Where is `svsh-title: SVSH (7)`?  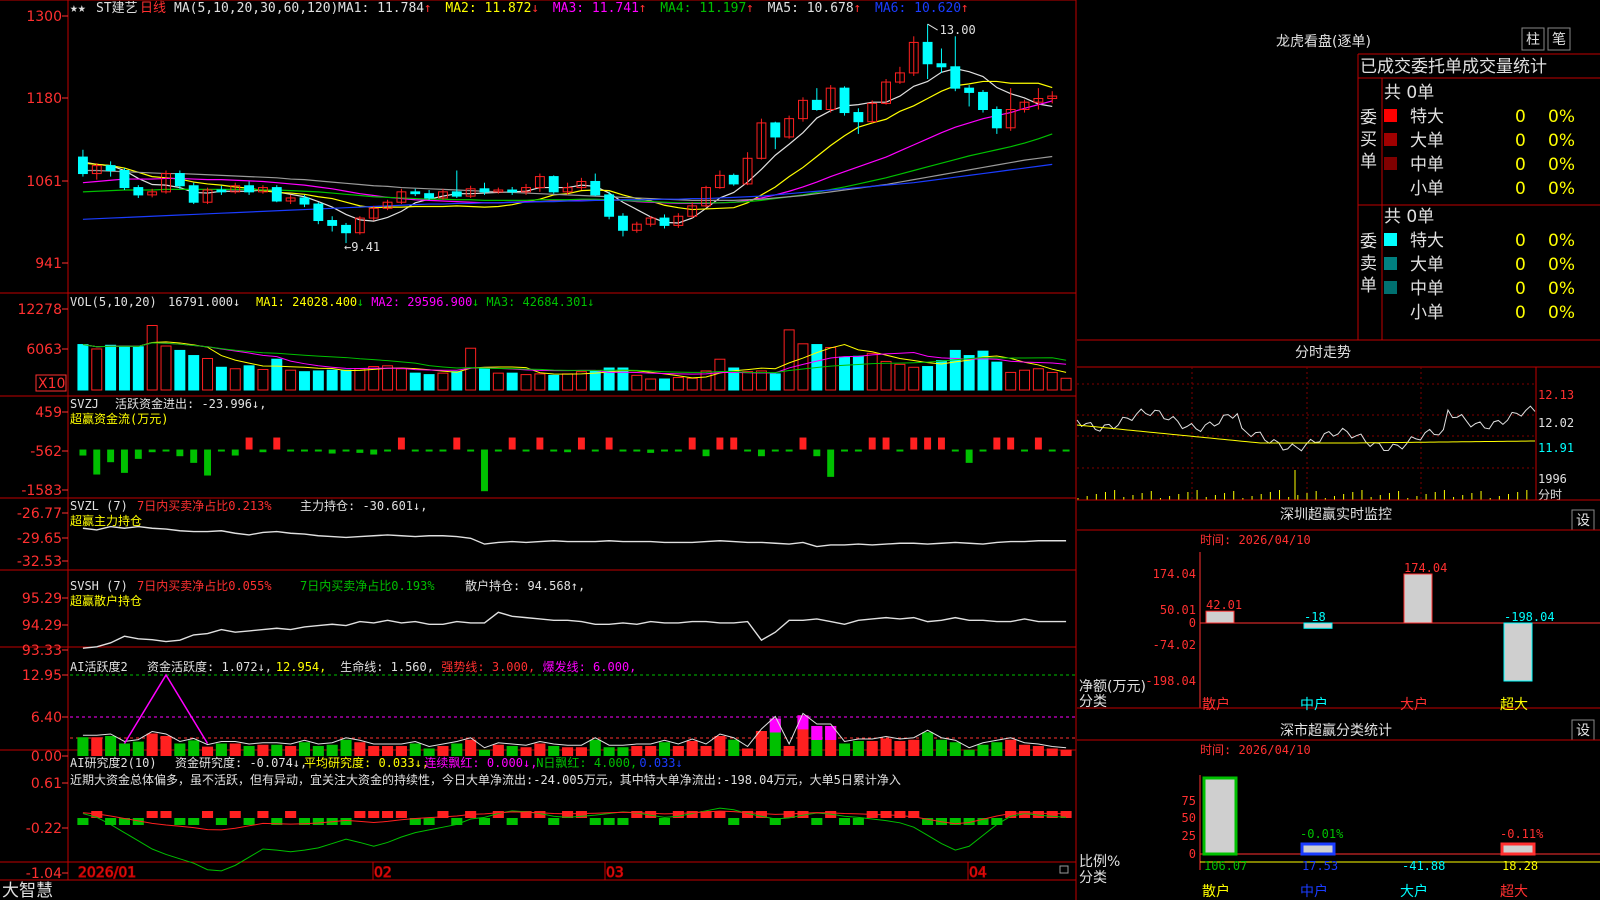
svsh-title: SVSH (7) is located at coordinates (99, 586).